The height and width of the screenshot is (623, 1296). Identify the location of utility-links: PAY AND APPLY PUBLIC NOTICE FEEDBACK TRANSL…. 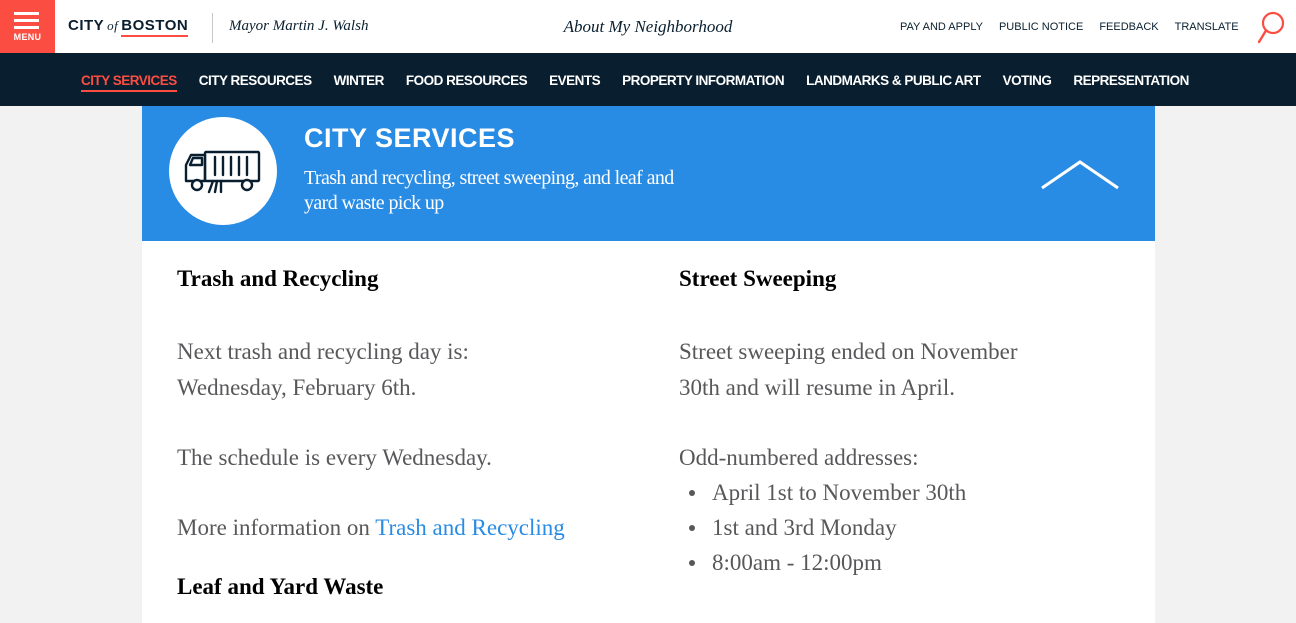
(1077, 27).